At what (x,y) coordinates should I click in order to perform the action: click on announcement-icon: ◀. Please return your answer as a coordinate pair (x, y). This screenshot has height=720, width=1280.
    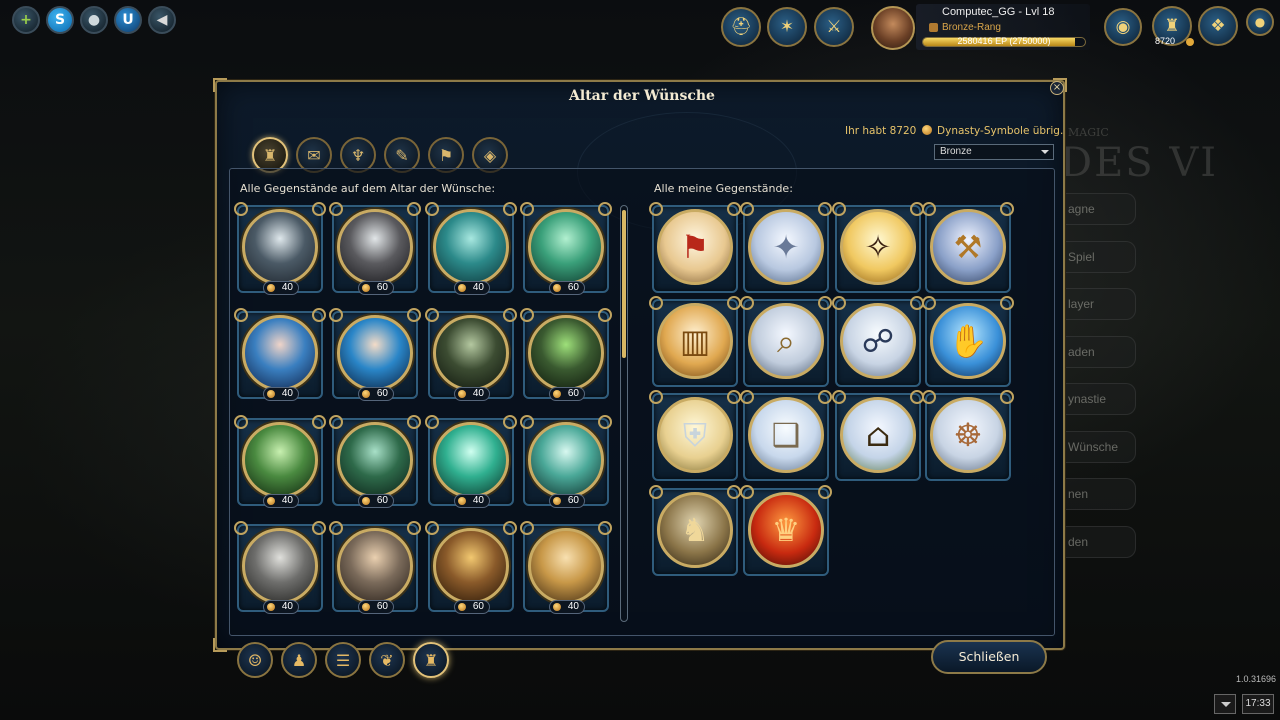
    Looking at the image, I should click on (162, 20).